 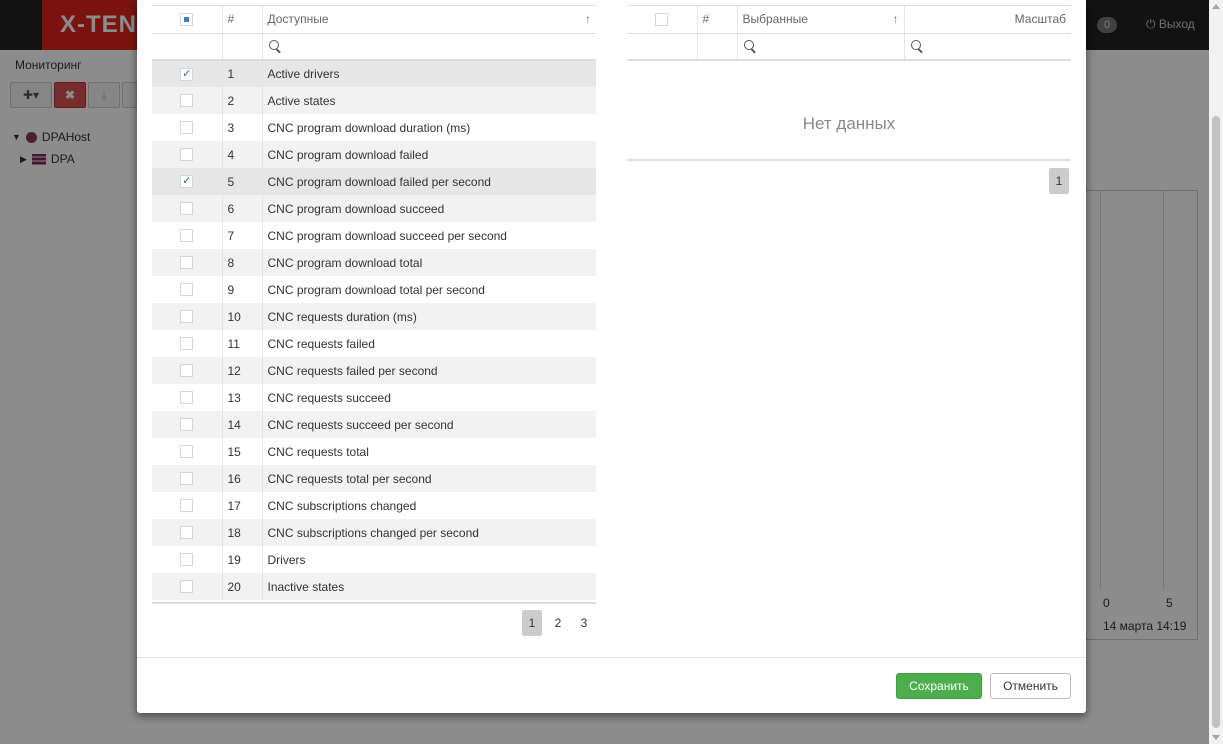 I want to click on table-row: 12 CNC requests failed per second, so click(x=374, y=370).